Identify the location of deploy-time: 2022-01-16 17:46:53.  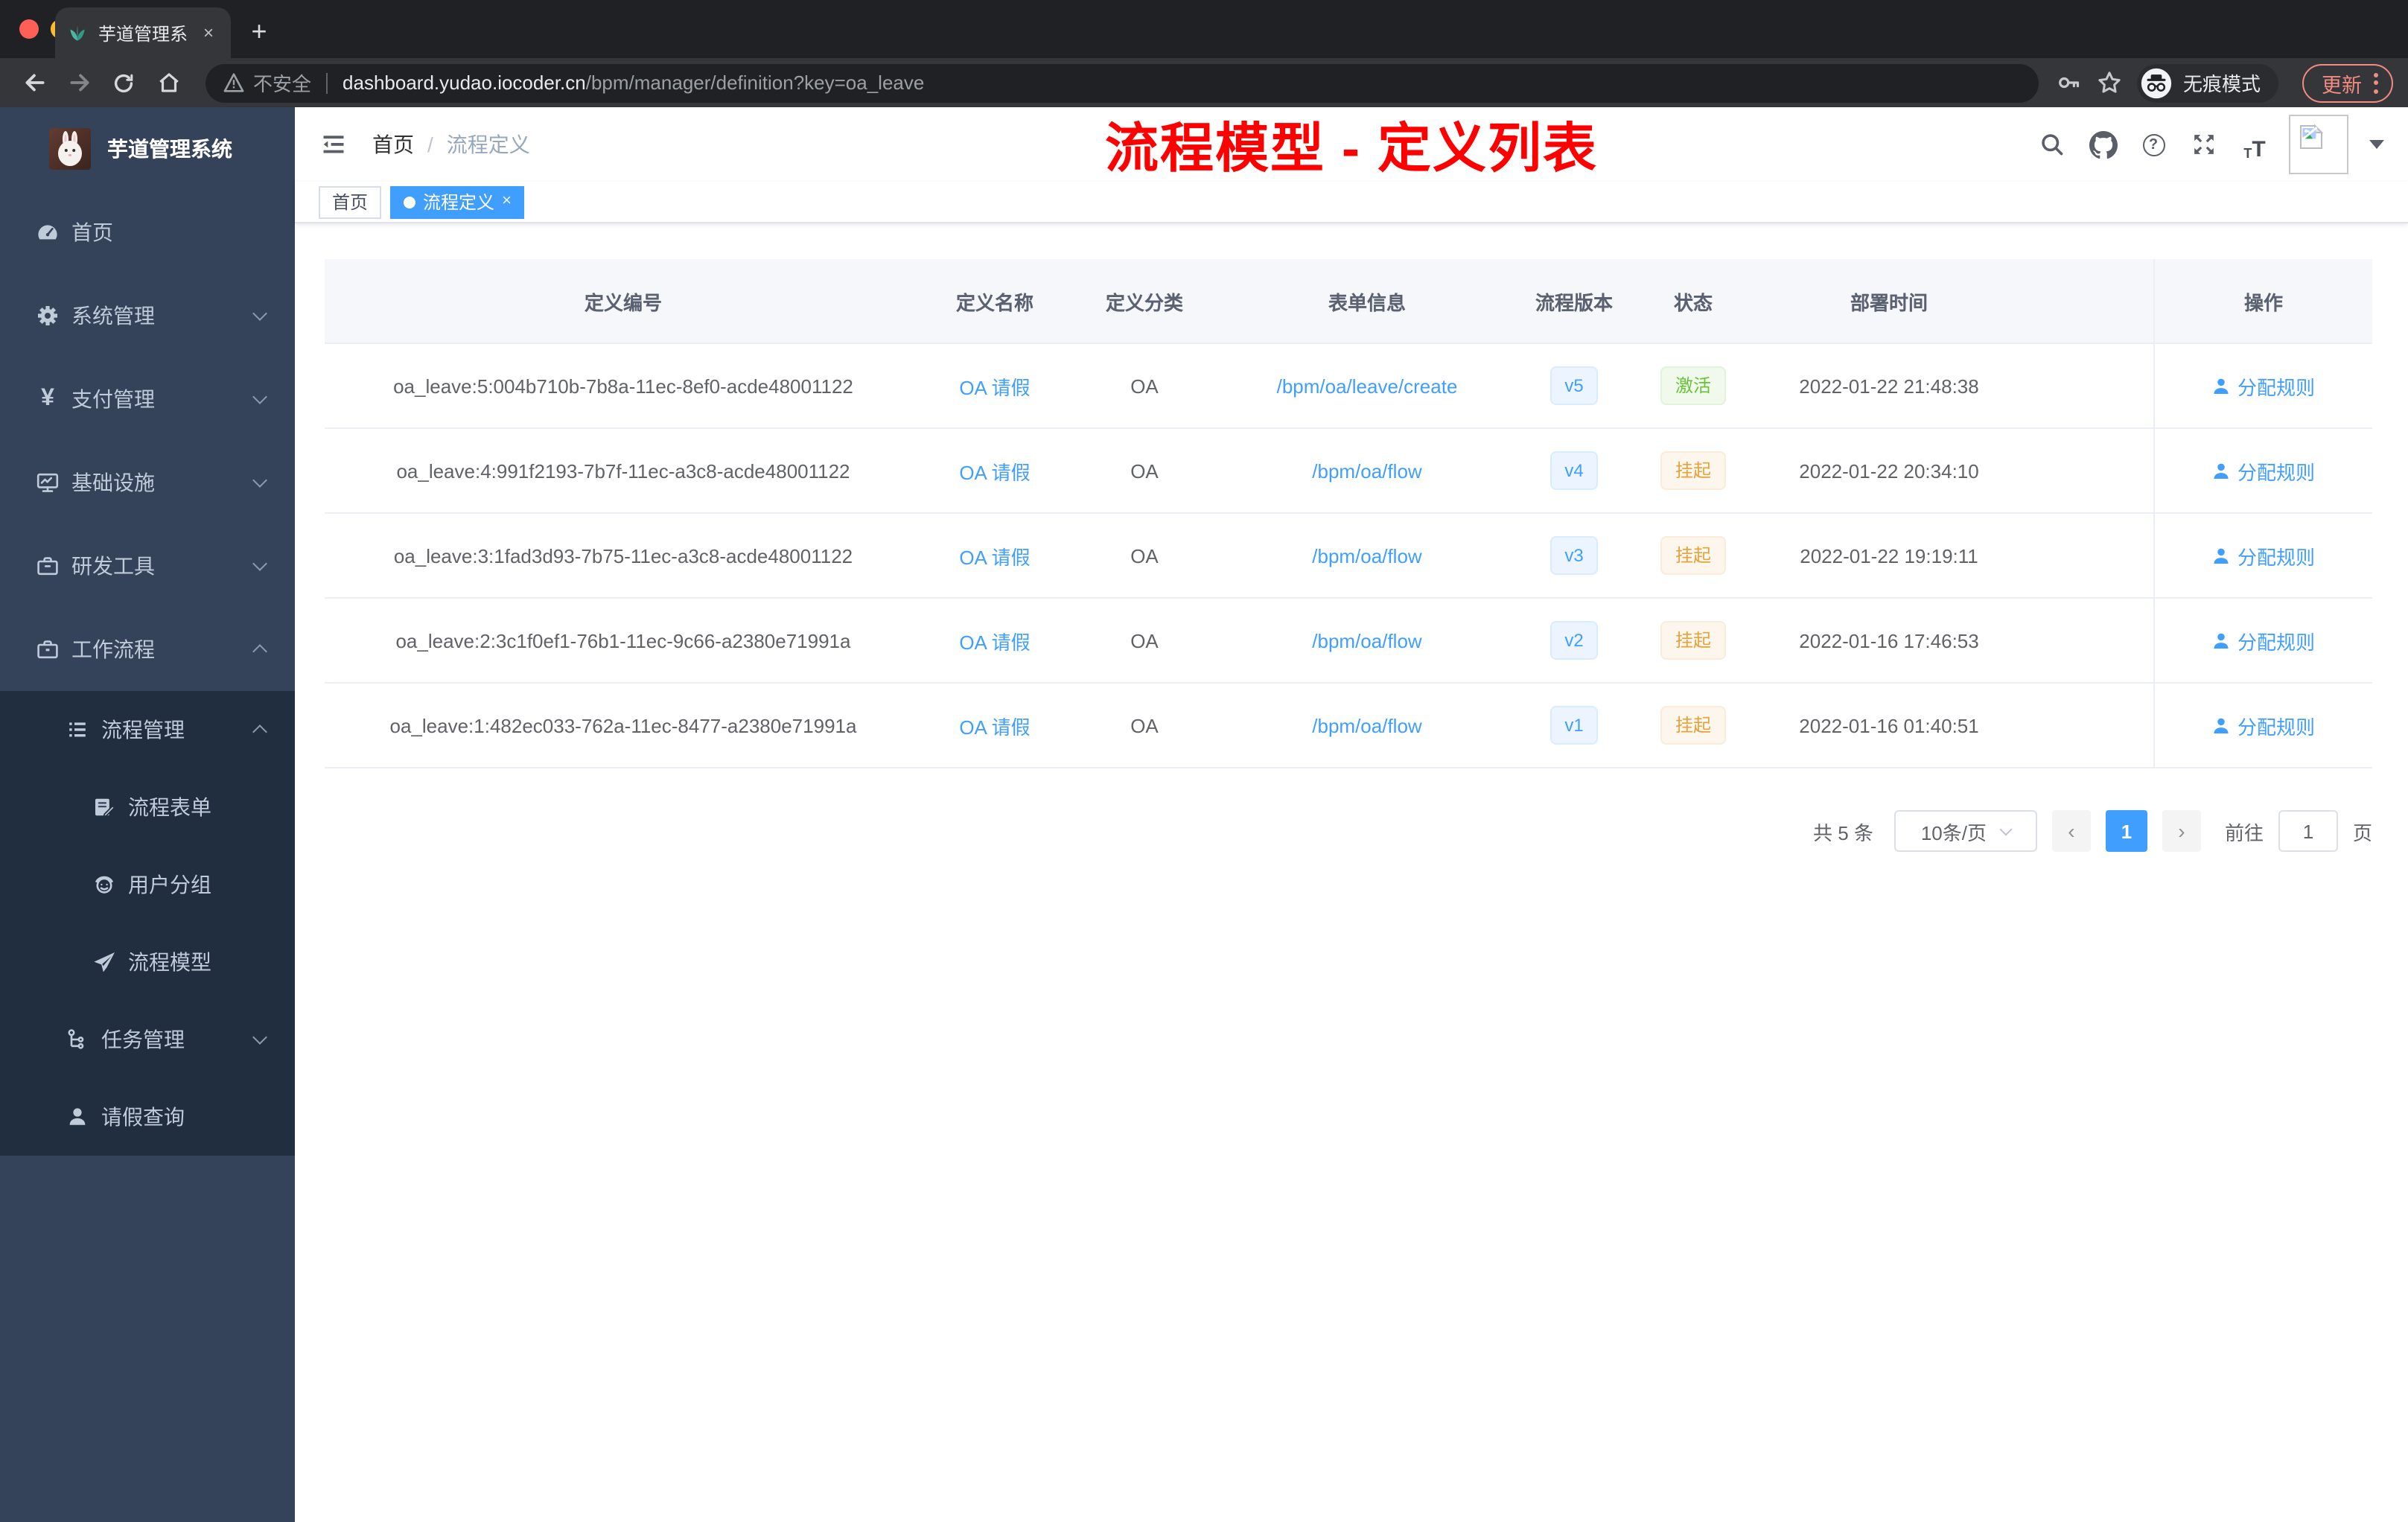
(1889, 640).